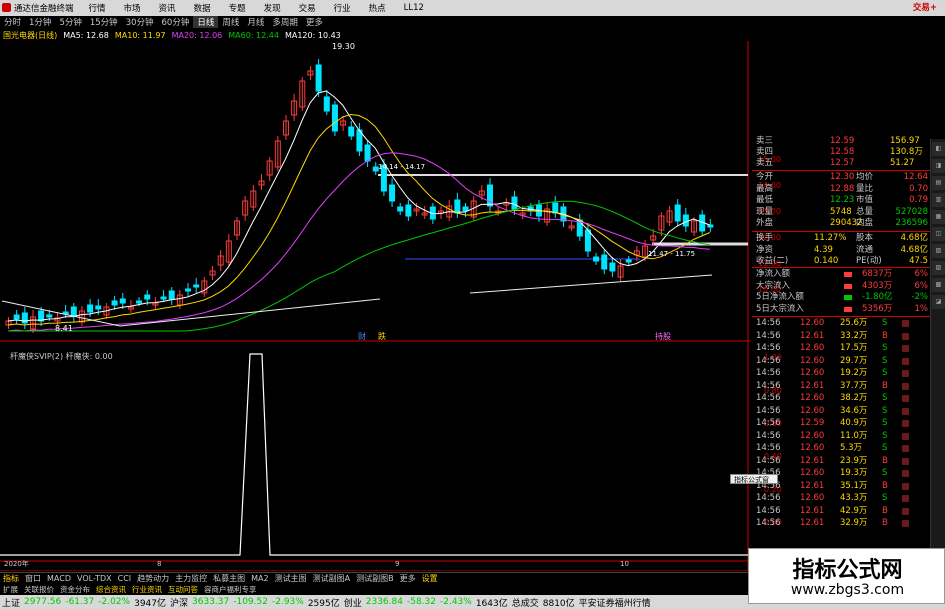 Image resolution: width=945 pixels, height=609 pixels. What do you see at coordinates (938, 217) in the screenshot?
I see `side-tab: ▦` at bounding box center [938, 217].